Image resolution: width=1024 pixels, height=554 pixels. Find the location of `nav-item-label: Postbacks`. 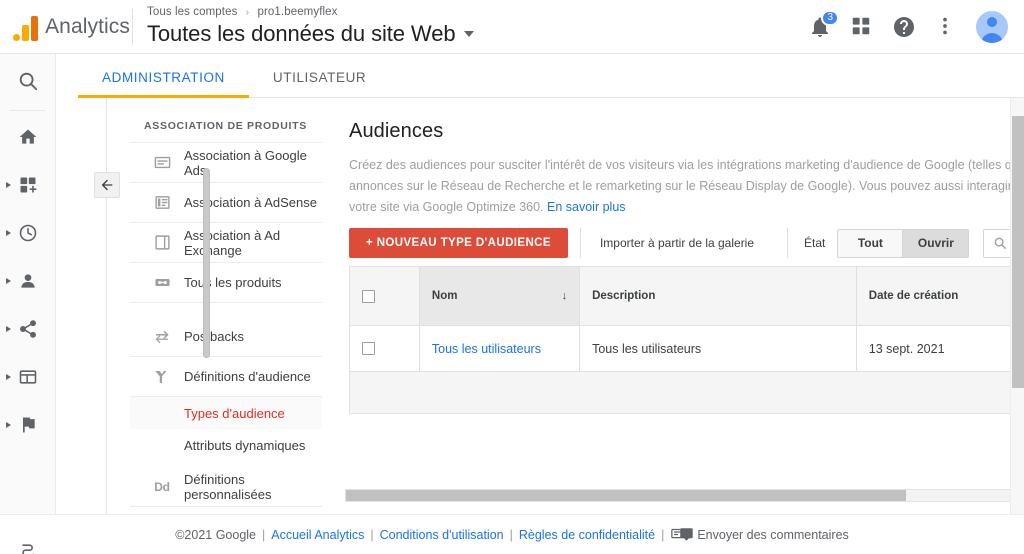

nav-item-label: Postbacks is located at coordinates (214, 336).